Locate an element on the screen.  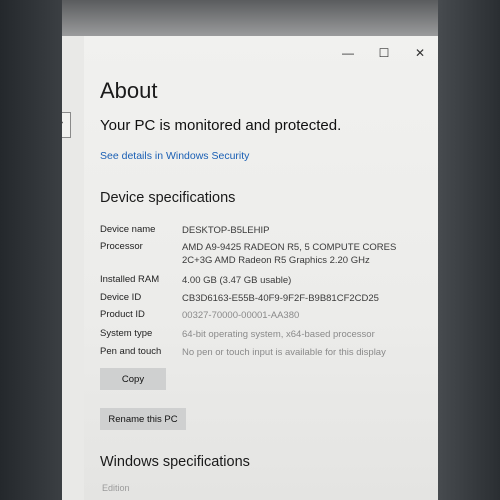
rename-pc-button: Rename this PC is located at coordinates (143, 419).